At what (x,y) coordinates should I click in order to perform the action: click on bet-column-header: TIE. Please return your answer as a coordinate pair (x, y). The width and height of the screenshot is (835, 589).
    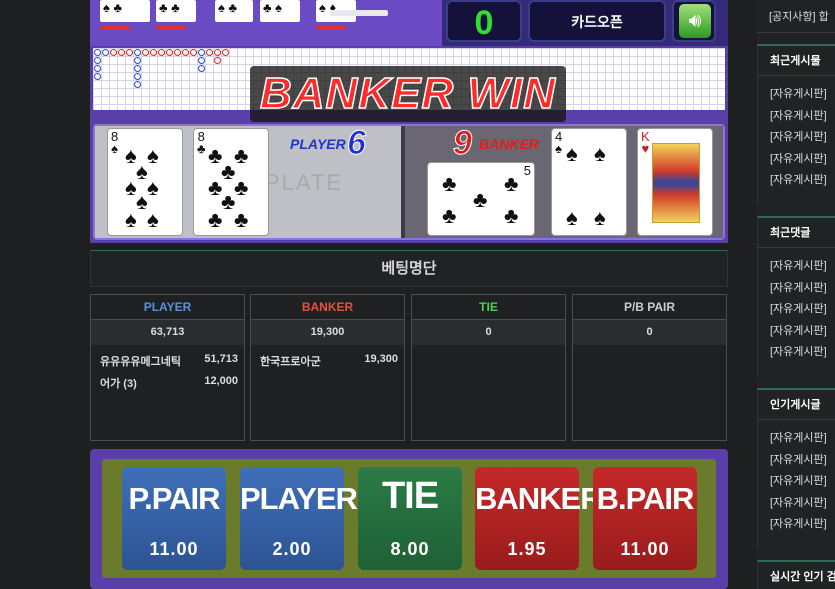
    Looking at the image, I should click on (488, 307).